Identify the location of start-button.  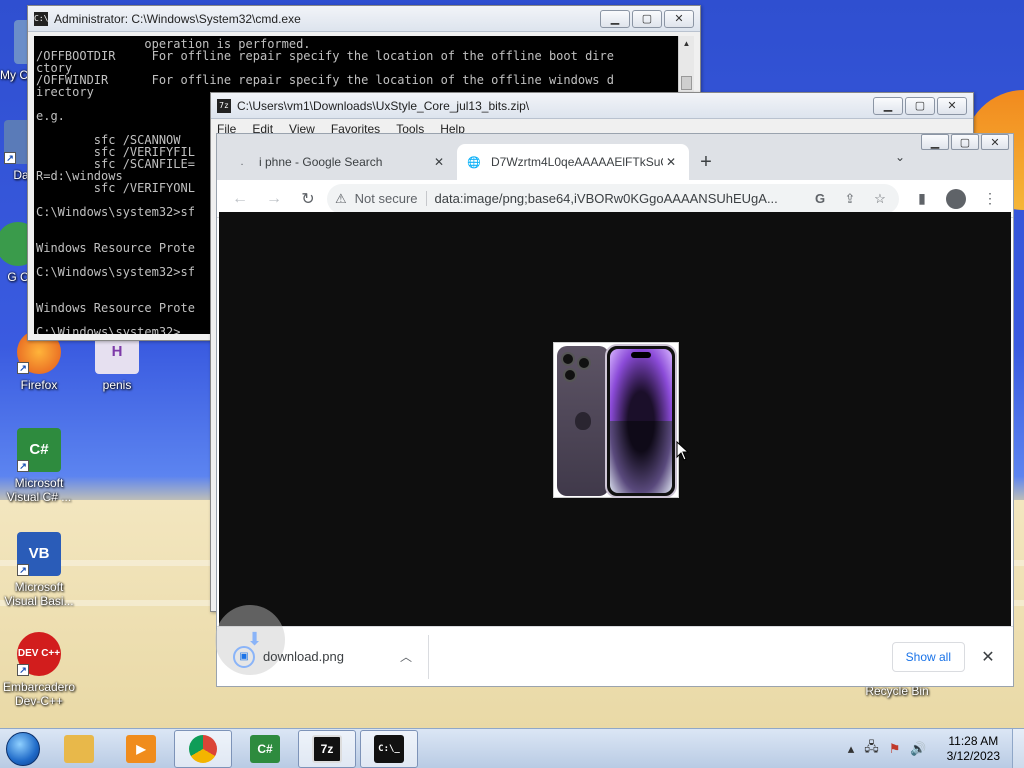
(23, 748).